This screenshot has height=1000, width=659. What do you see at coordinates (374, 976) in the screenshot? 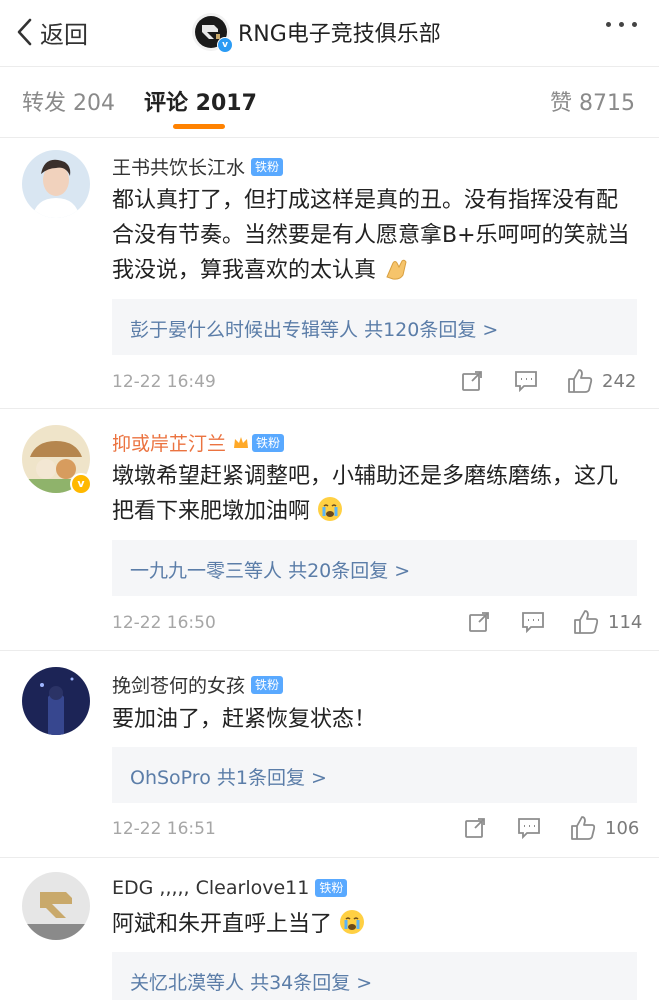
I see `replies-box: 关忆北漠等人 共34条回复 >` at bounding box center [374, 976].